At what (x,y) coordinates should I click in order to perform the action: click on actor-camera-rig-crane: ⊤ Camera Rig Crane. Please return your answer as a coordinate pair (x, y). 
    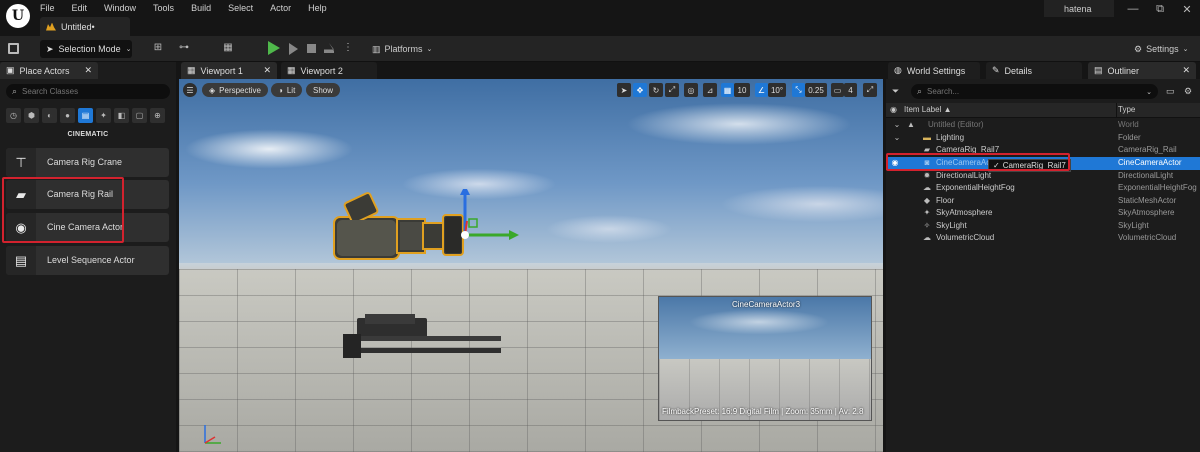
    Looking at the image, I should click on (87, 162).